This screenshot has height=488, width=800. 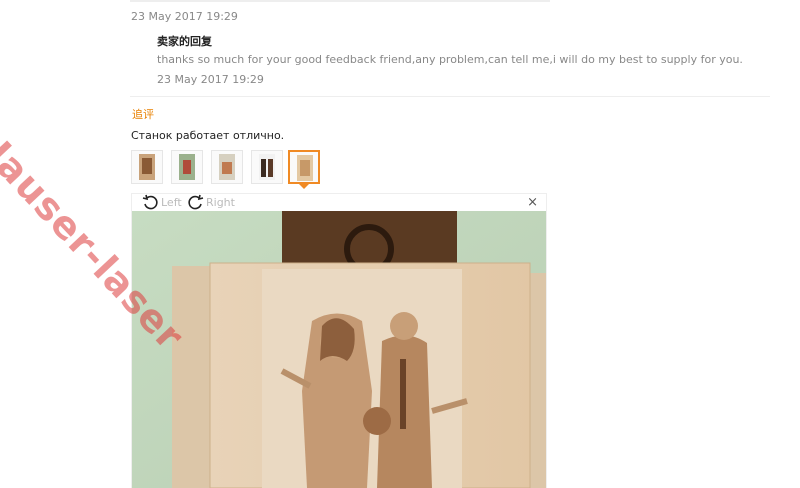 I want to click on thumbnail-5-selected, so click(x=304, y=167).